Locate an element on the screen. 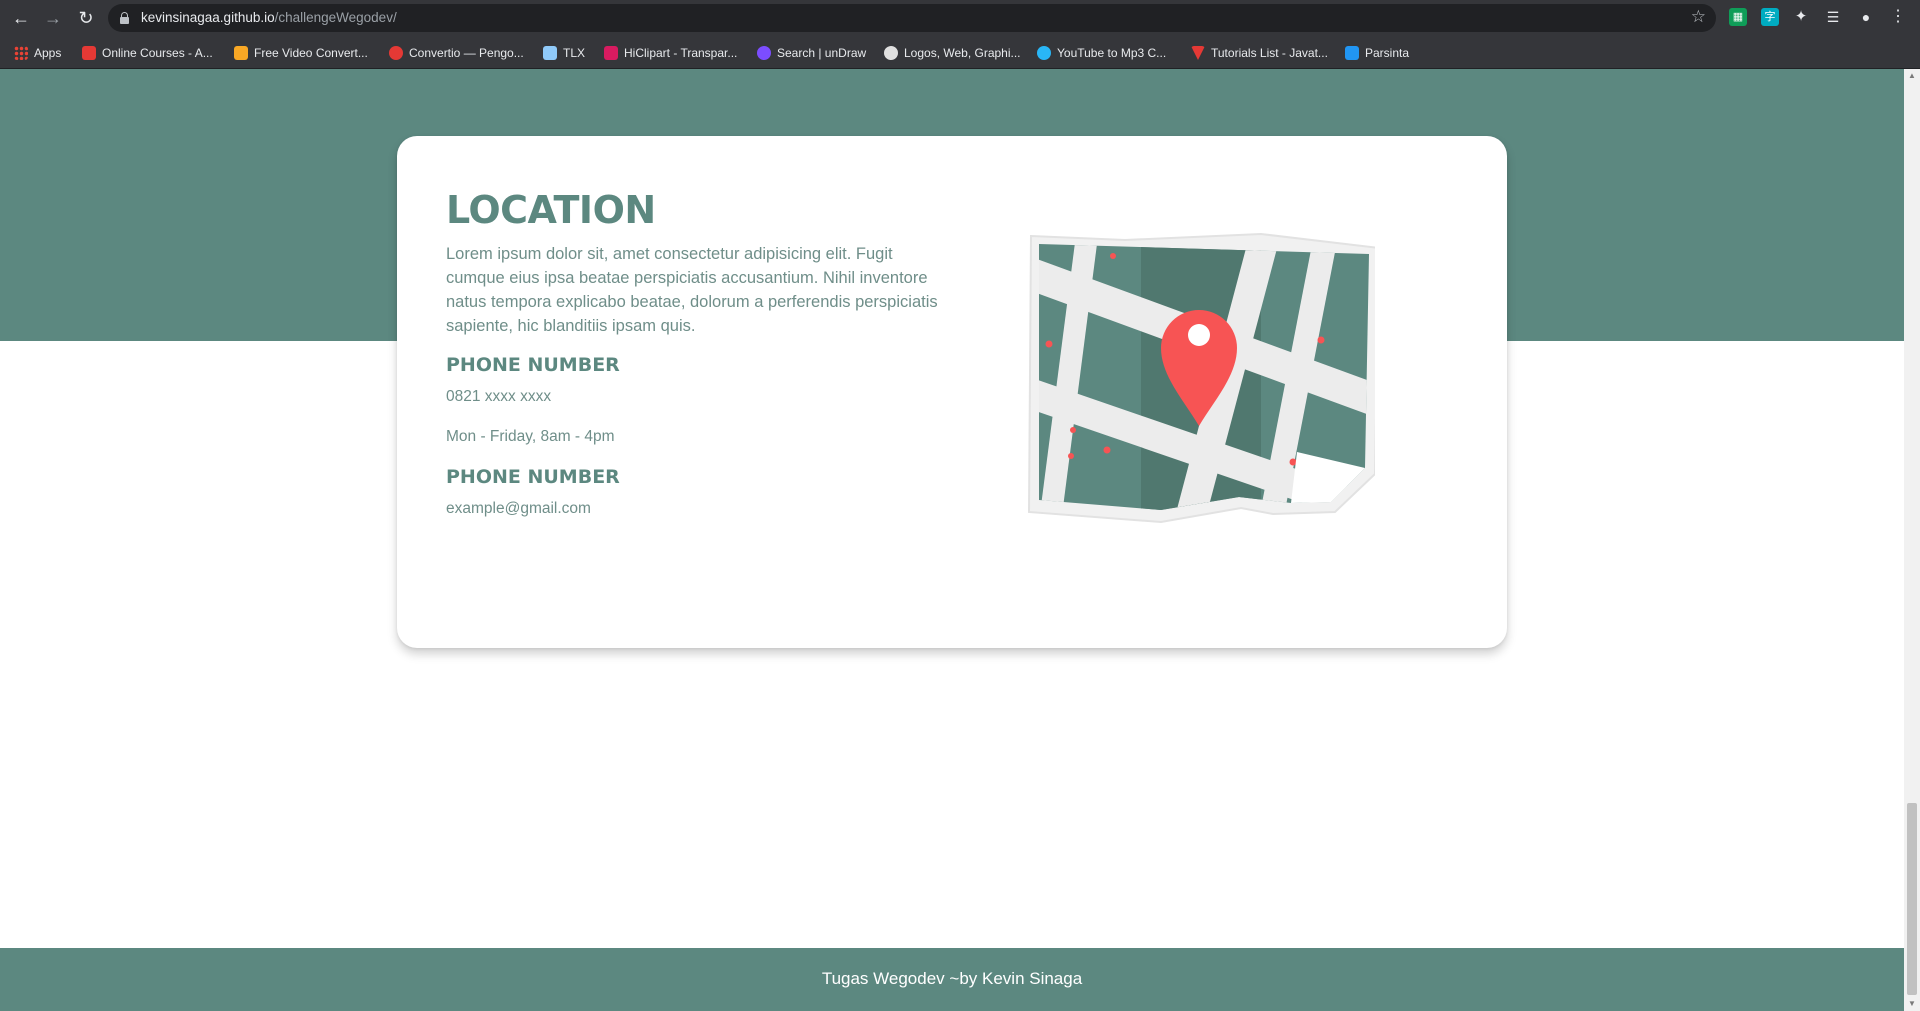 The width and height of the screenshot is (1920, 1011). footer: Tugas Wegodev ~by Kevin Sinaga is located at coordinates (952, 979).